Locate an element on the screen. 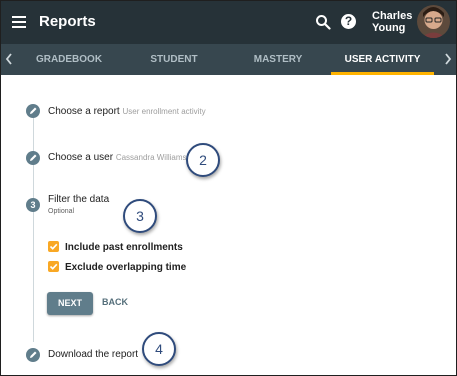 The height and width of the screenshot is (376, 457). next-button: NEXT is located at coordinates (70, 303).